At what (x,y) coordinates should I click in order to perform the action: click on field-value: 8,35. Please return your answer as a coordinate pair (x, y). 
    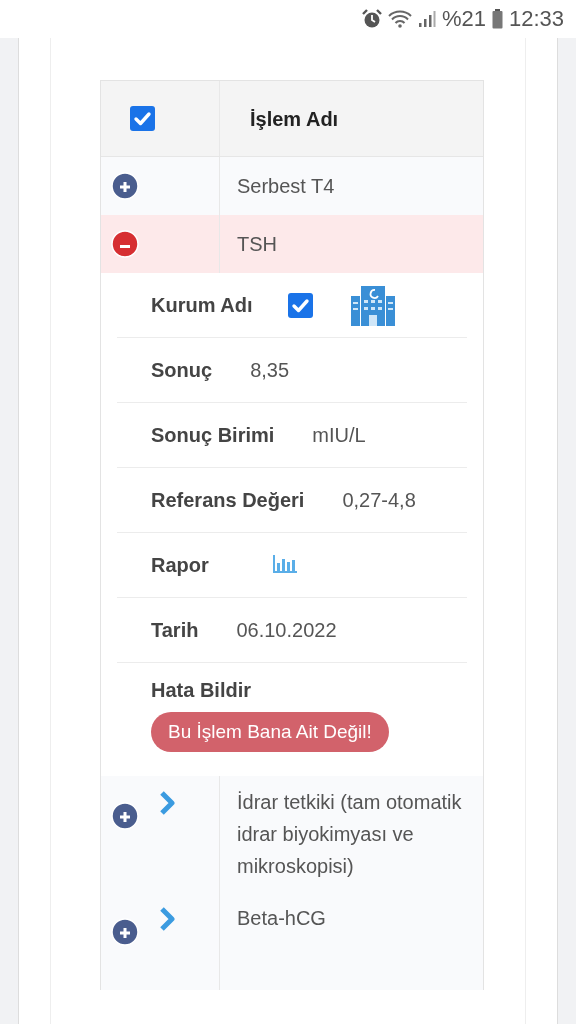
    Looking at the image, I should click on (270, 370).